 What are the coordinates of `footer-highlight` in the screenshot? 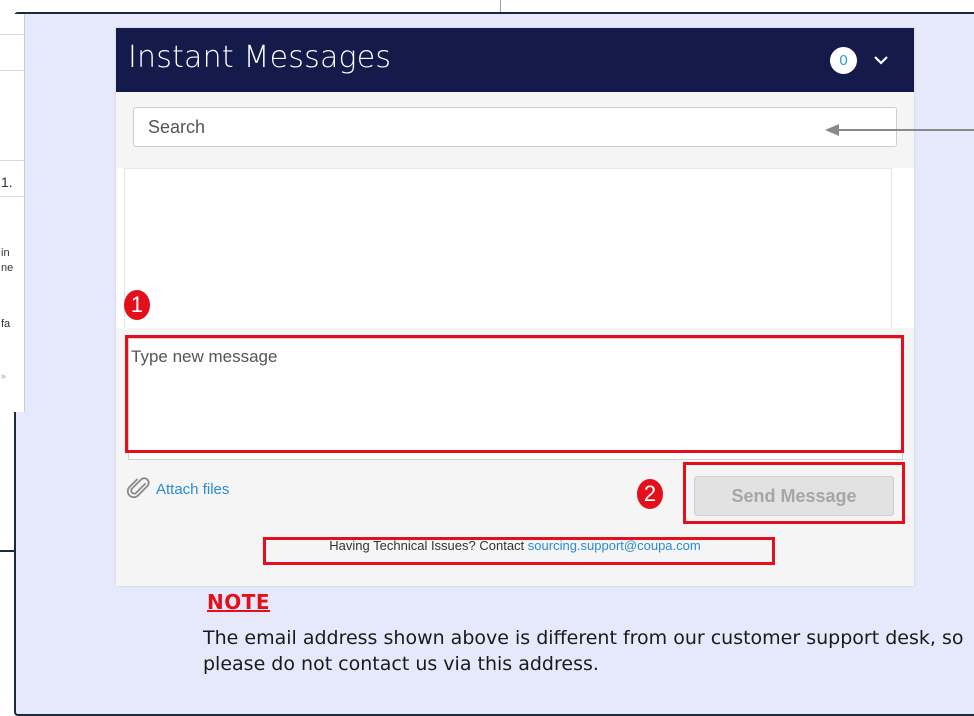 It's located at (519, 551).